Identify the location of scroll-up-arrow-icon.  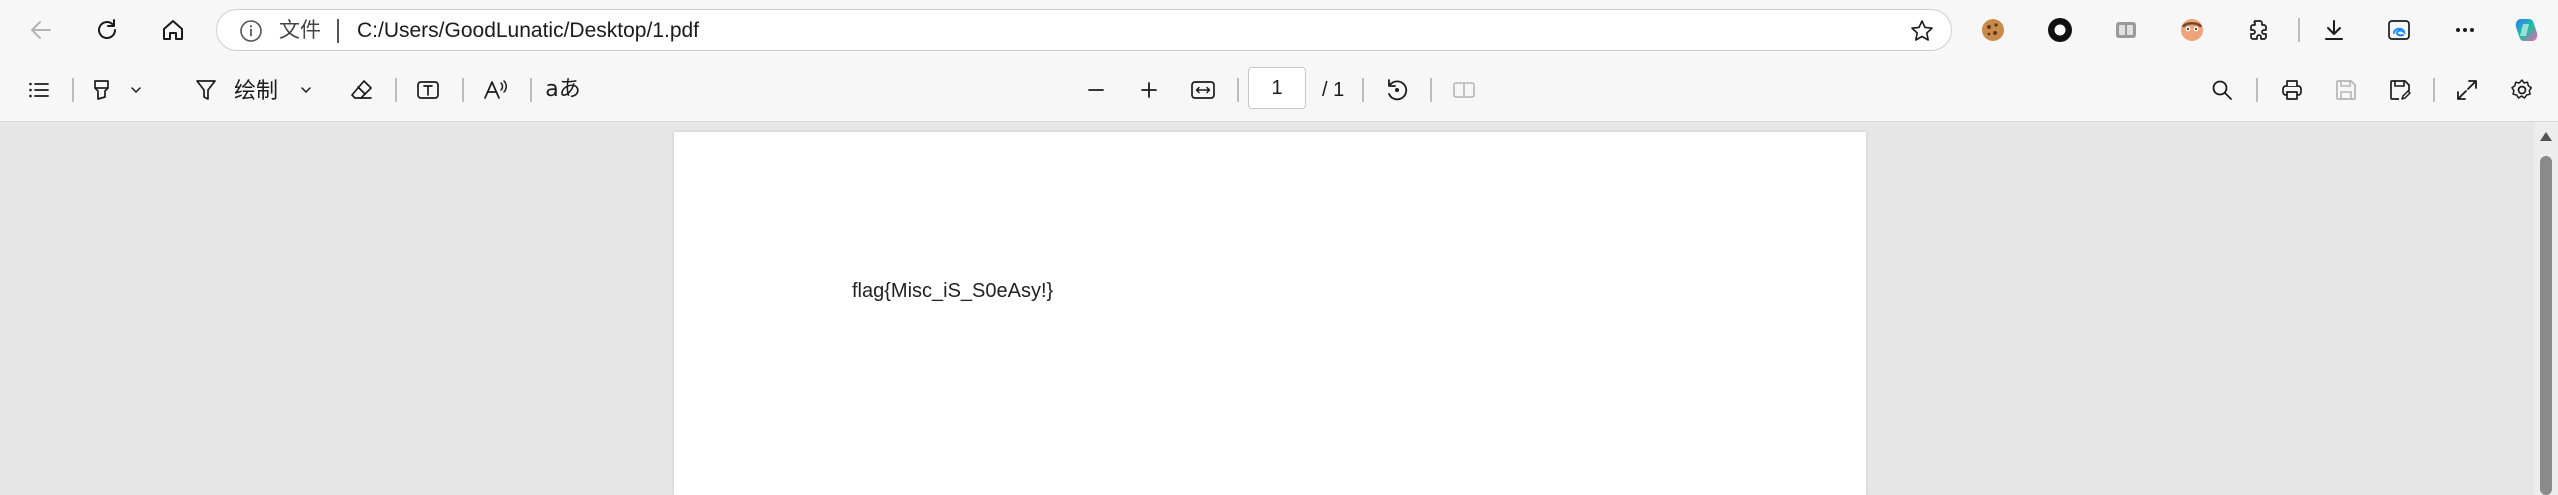
(2546, 136).